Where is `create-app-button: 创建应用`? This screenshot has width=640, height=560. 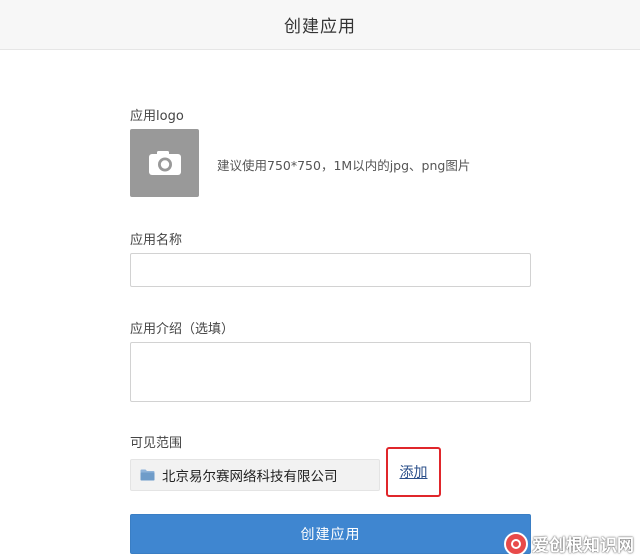 create-app-button: 创建应用 is located at coordinates (330, 534).